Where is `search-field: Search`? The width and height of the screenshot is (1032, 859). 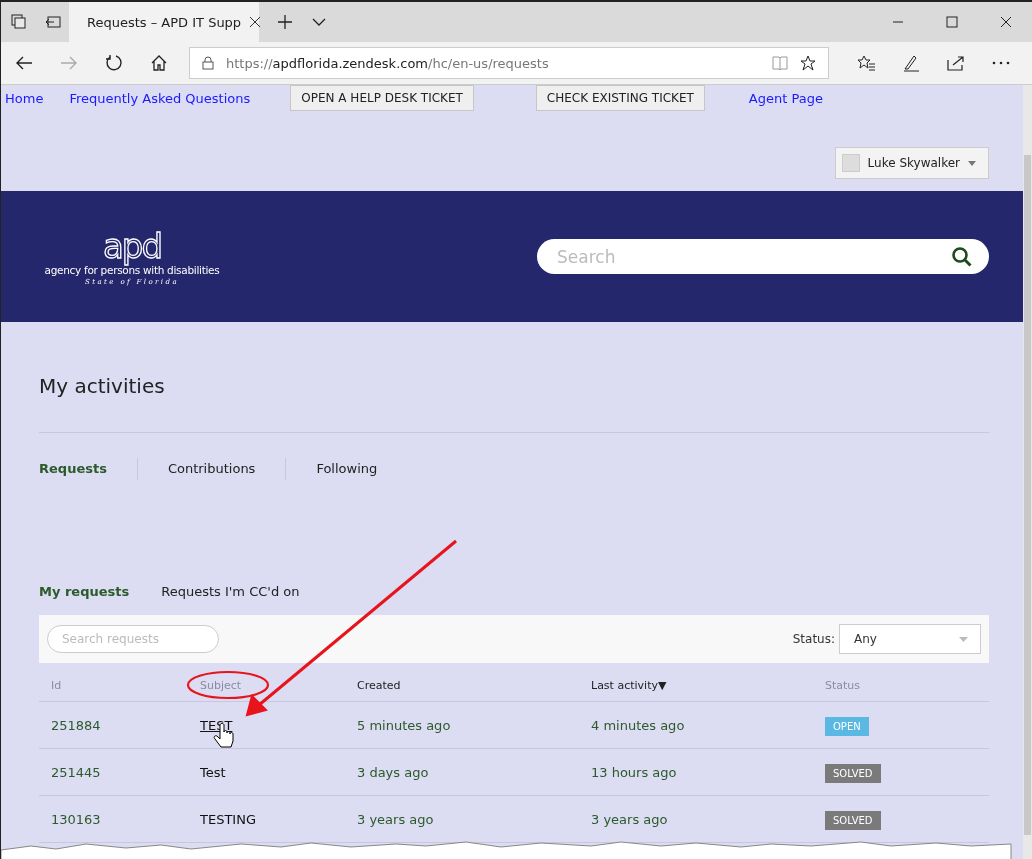
search-field: Search is located at coordinates (763, 256).